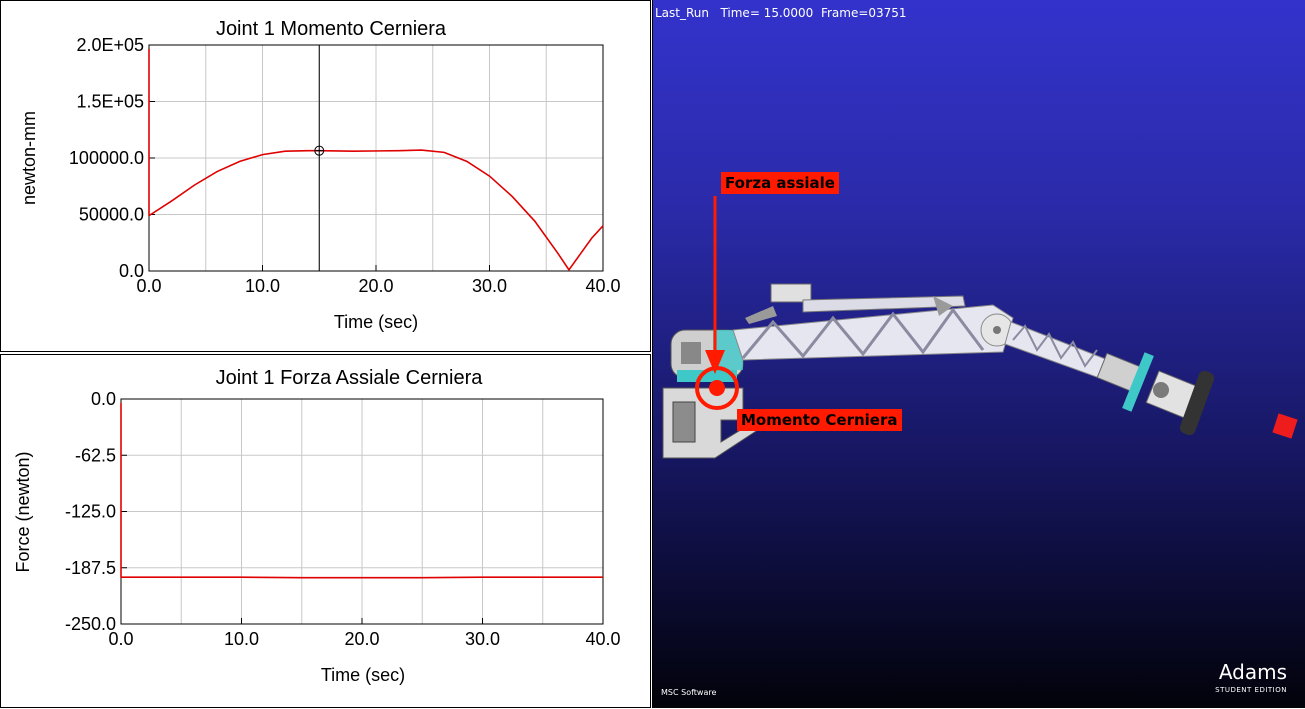 Image resolution: width=1305 pixels, height=709 pixels. Describe the element at coordinates (90, 624) in the screenshot. I see `y-tick-label: -250.0` at that location.